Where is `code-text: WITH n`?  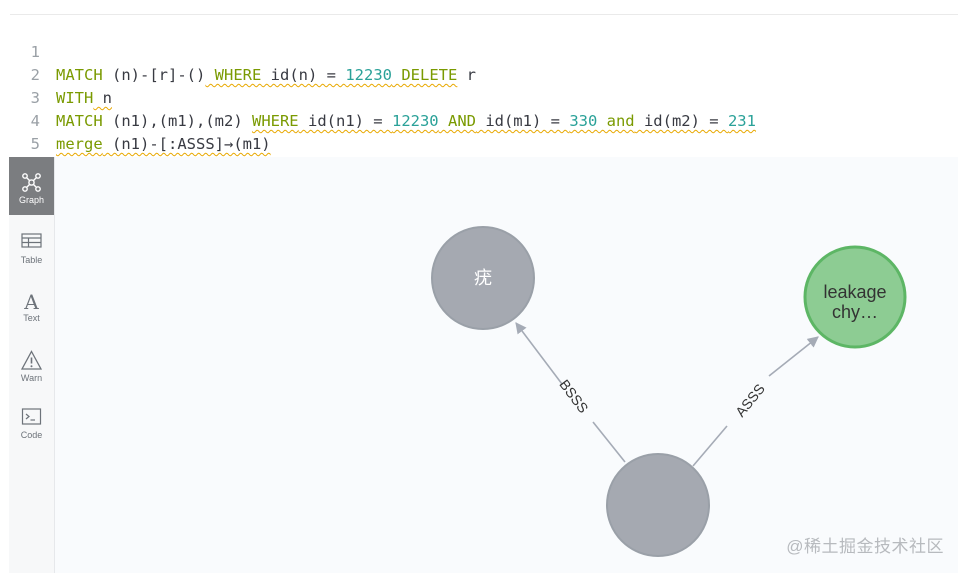
code-text: WITH n is located at coordinates (84, 98).